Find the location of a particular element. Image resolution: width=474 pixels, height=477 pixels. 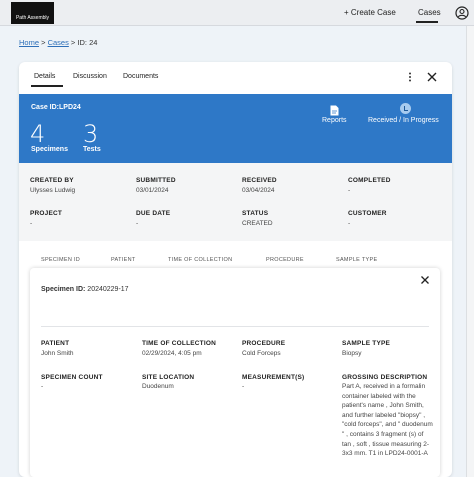

grossing-description-label: GROSSING DESCRIPTION is located at coordinates (385, 377).